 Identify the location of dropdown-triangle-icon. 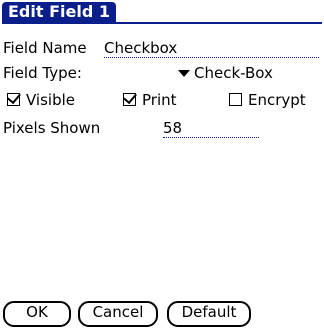
(184, 73).